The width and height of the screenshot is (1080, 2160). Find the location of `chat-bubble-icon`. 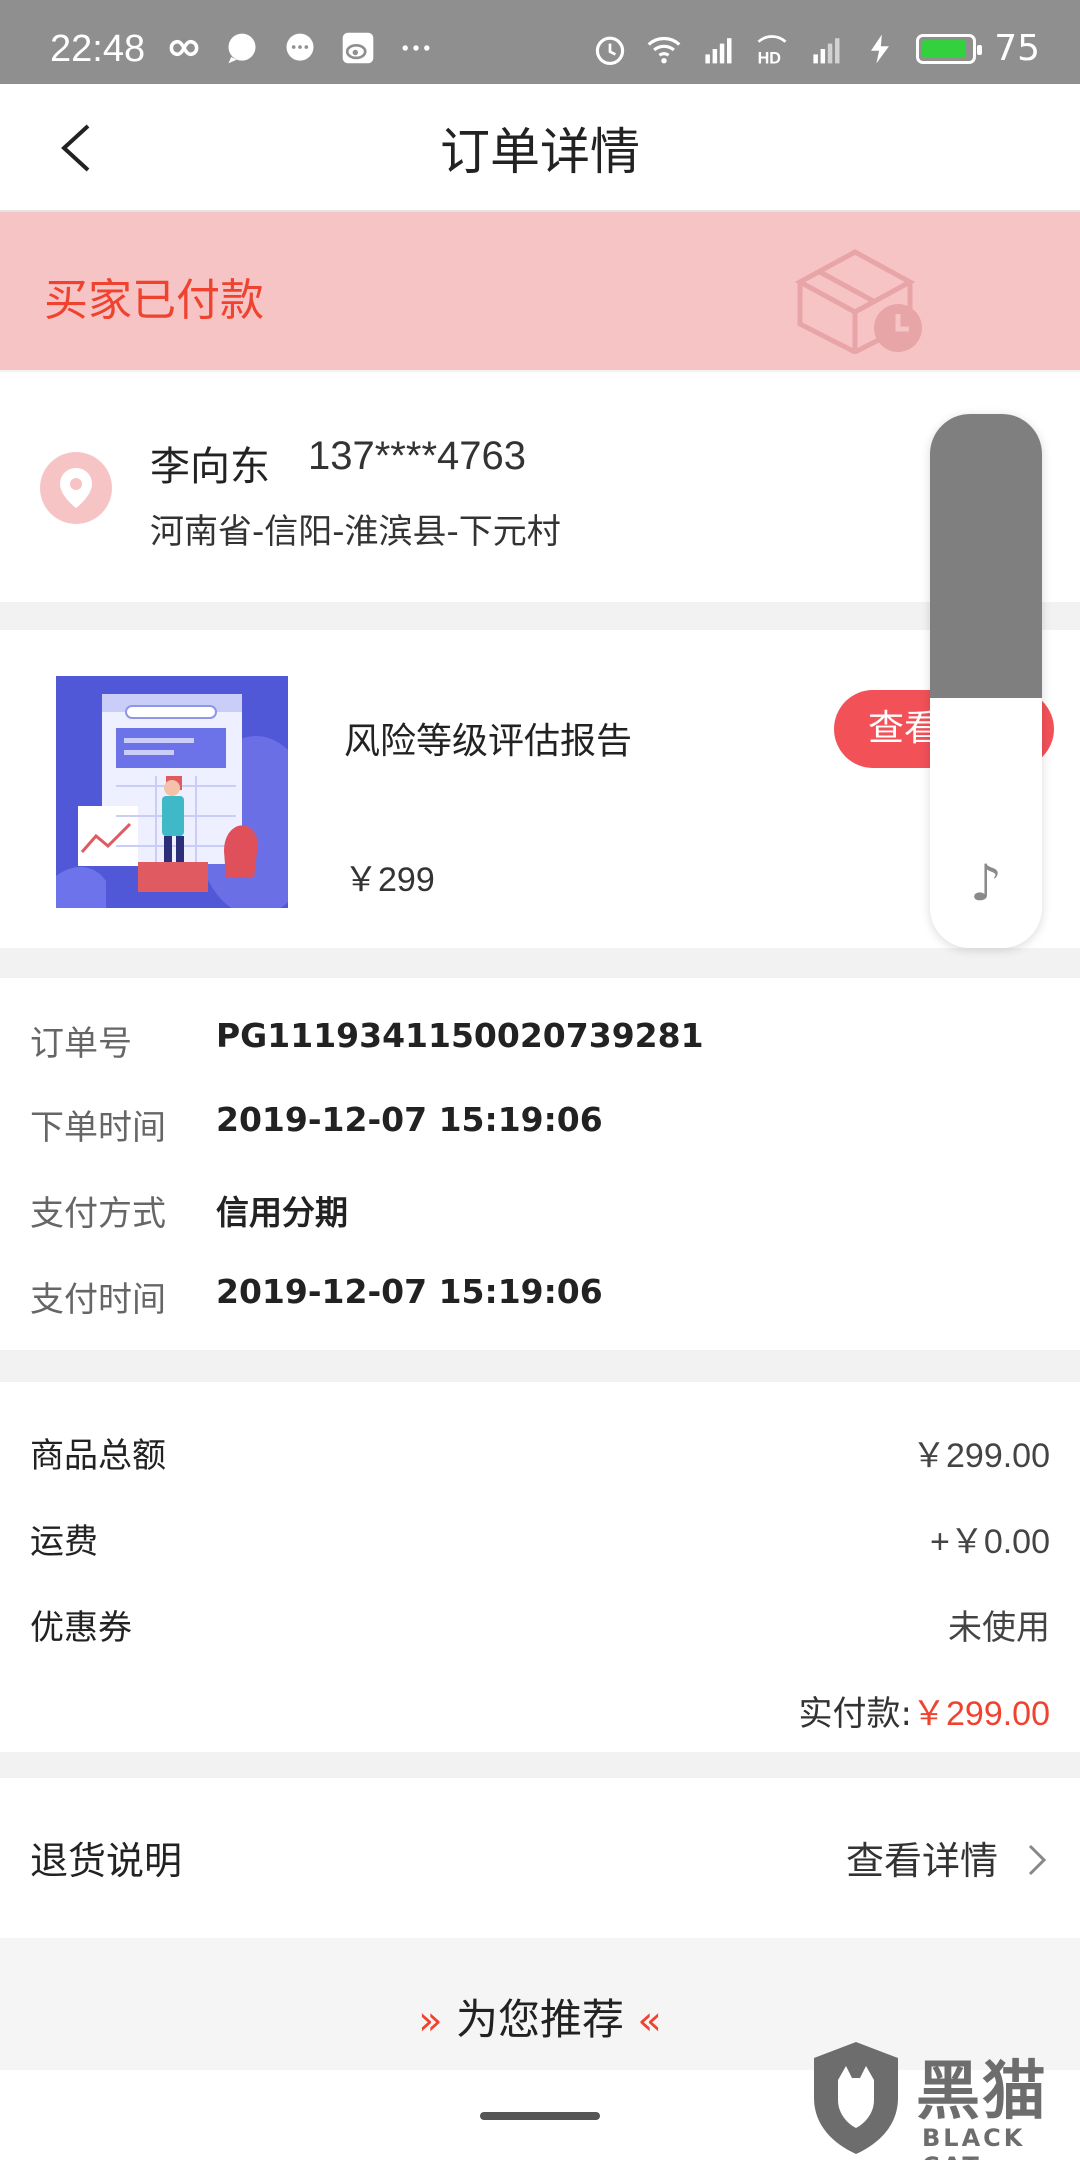

chat-bubble-icon is located at coordinates (242, 48).